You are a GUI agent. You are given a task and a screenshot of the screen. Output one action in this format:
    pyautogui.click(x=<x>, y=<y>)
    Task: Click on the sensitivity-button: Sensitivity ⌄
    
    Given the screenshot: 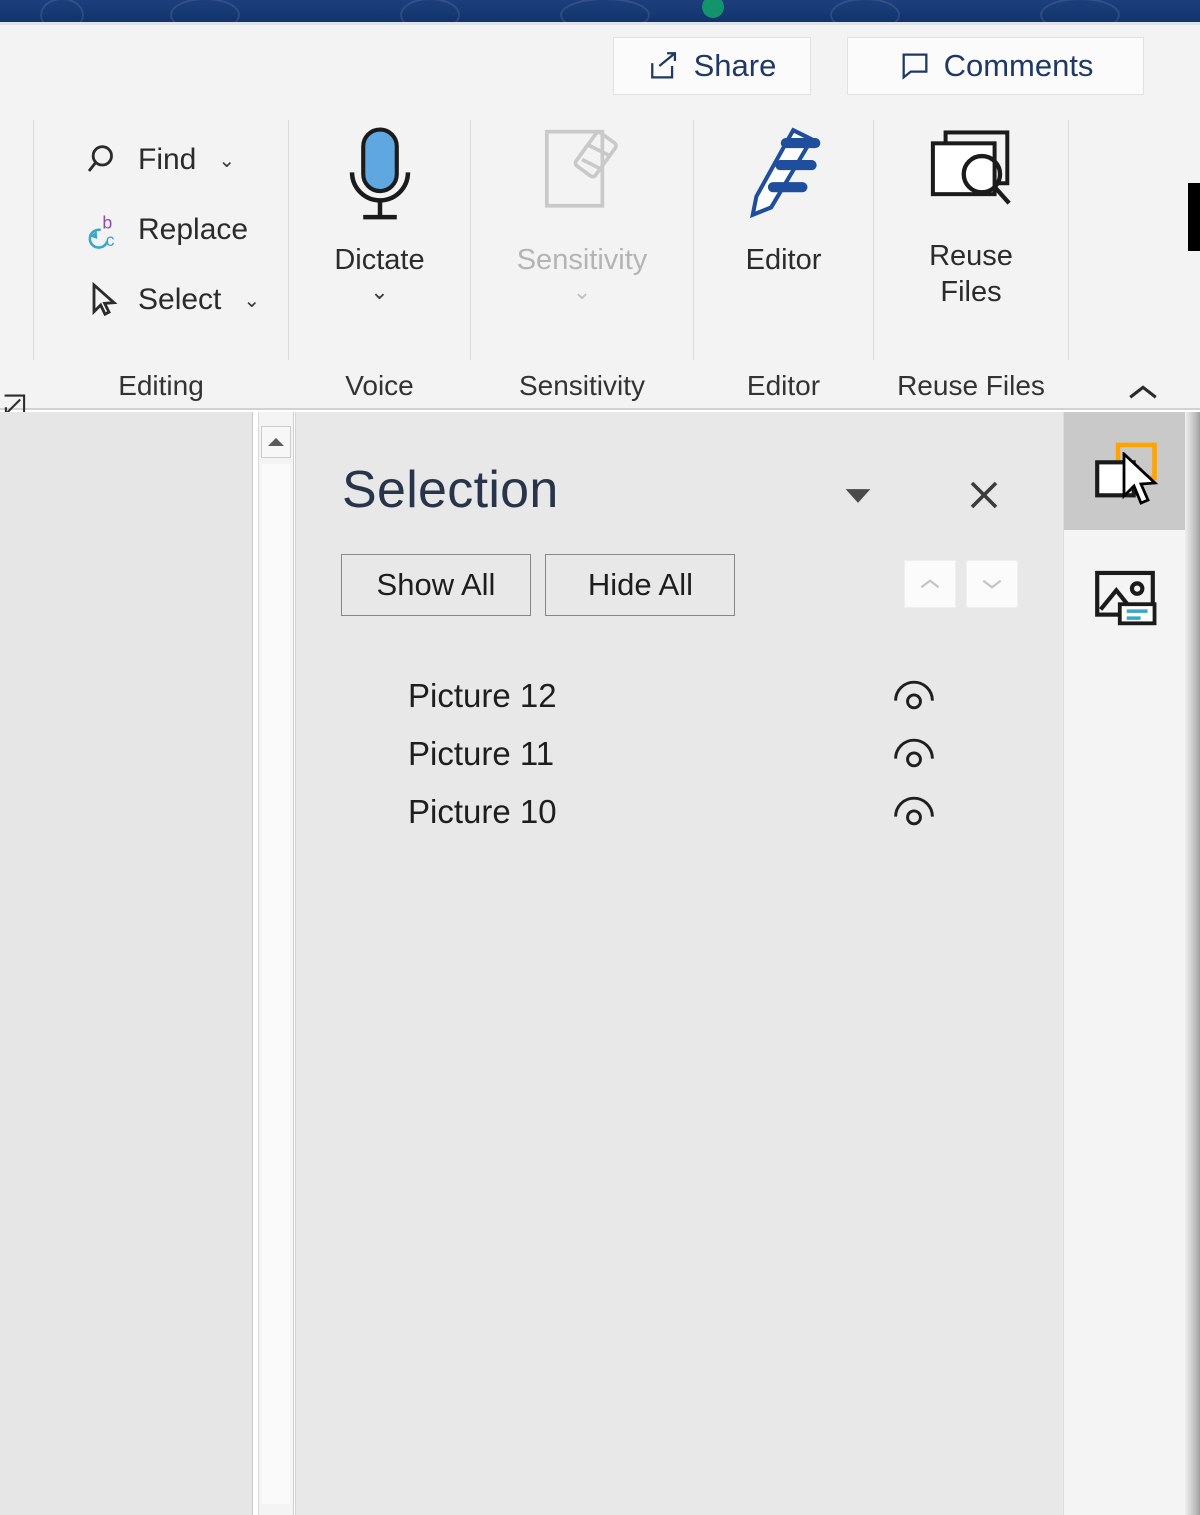 What is the action you would take?
    pyautogui.click(x=582, y=212)
    